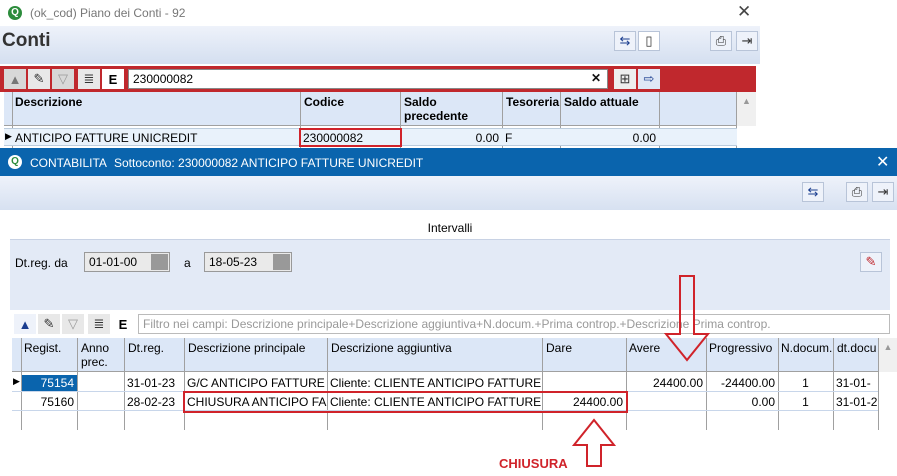 The width and height of the screenshot is (897, 476). I want to click on up-arrow-annotation-icon, so click(594, 442).